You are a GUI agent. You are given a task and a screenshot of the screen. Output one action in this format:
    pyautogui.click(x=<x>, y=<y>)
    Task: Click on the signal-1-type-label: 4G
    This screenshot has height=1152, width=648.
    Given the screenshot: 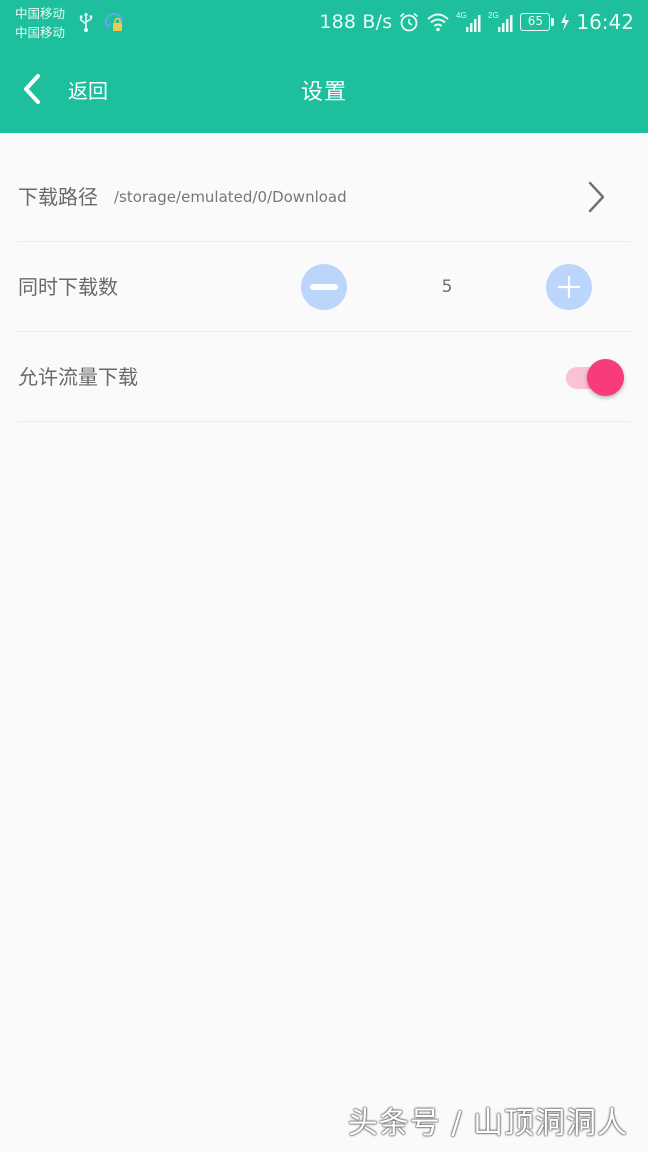 What is the action you would take?
    pyautogui.click(x=461, y=15)
    